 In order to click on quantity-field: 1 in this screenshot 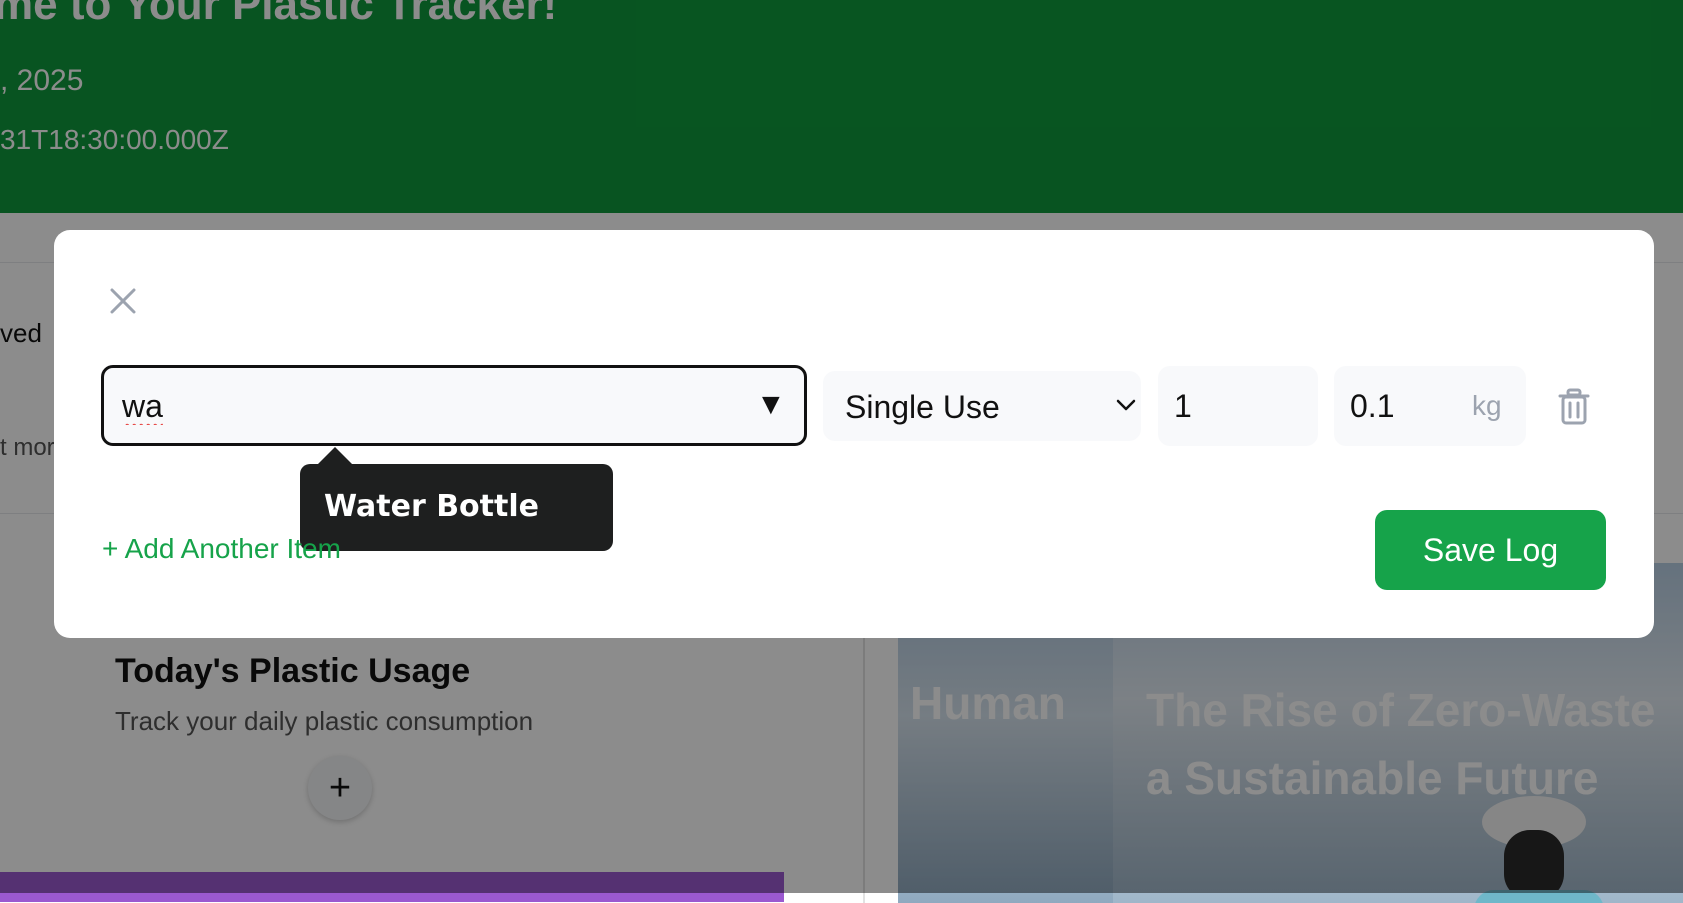, I will do `click(1238, 406)`.